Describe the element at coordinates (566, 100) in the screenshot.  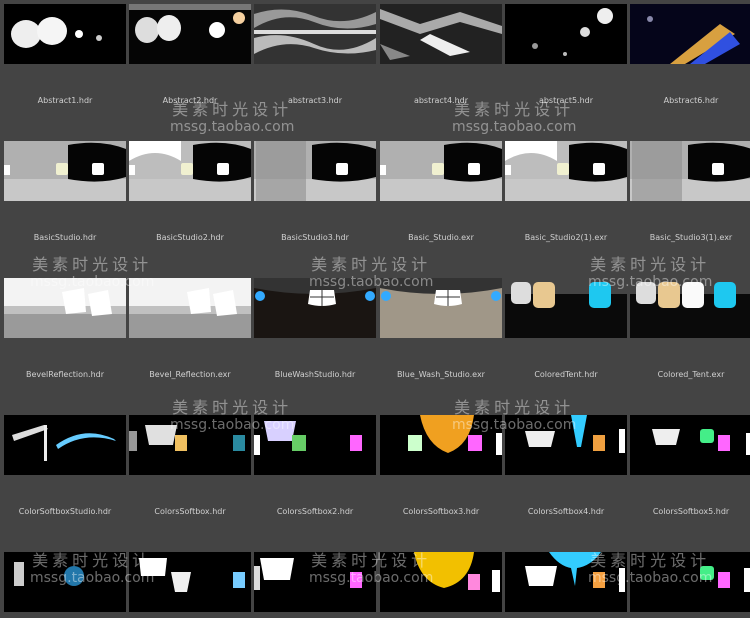
I see `hdri-filename-label: abstract5.hdr` at that location.